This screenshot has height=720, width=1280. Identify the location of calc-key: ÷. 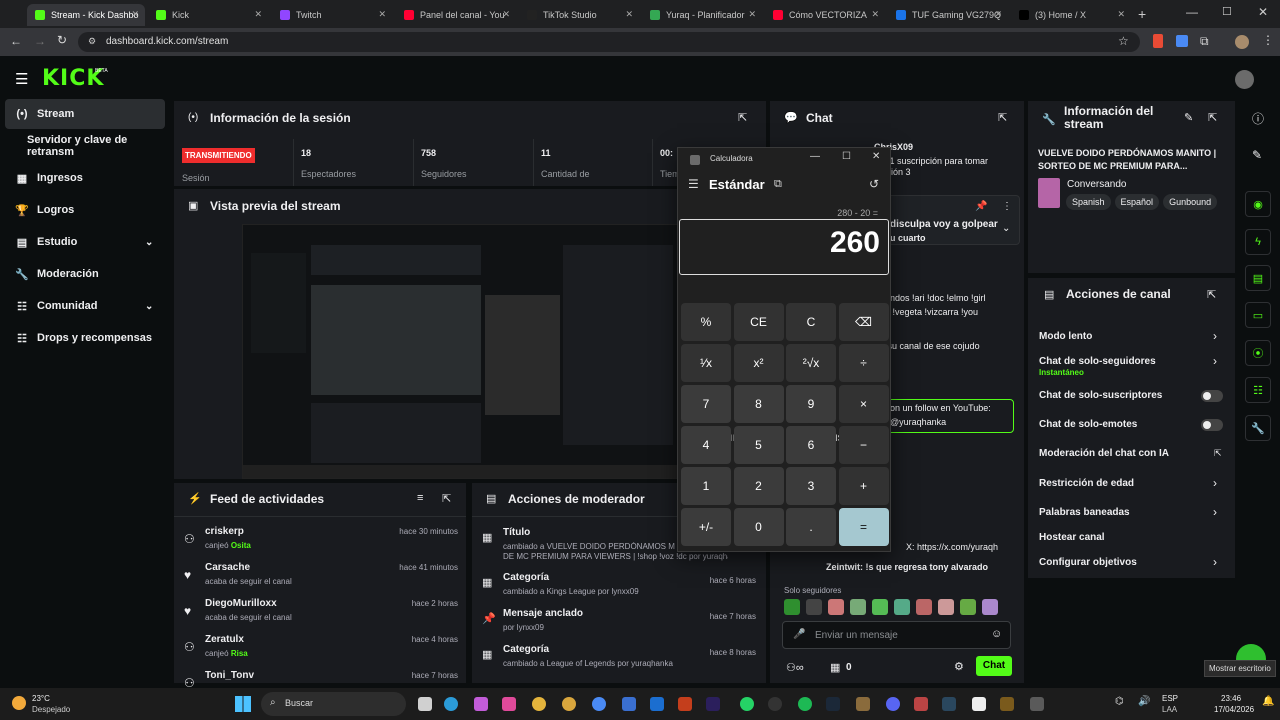
(863, 363).